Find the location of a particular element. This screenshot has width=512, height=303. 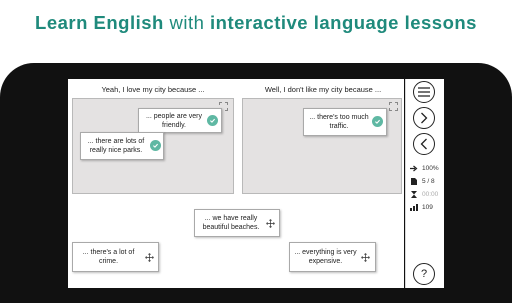

timer-value: 00:00 is located at coordinates (430, 194).